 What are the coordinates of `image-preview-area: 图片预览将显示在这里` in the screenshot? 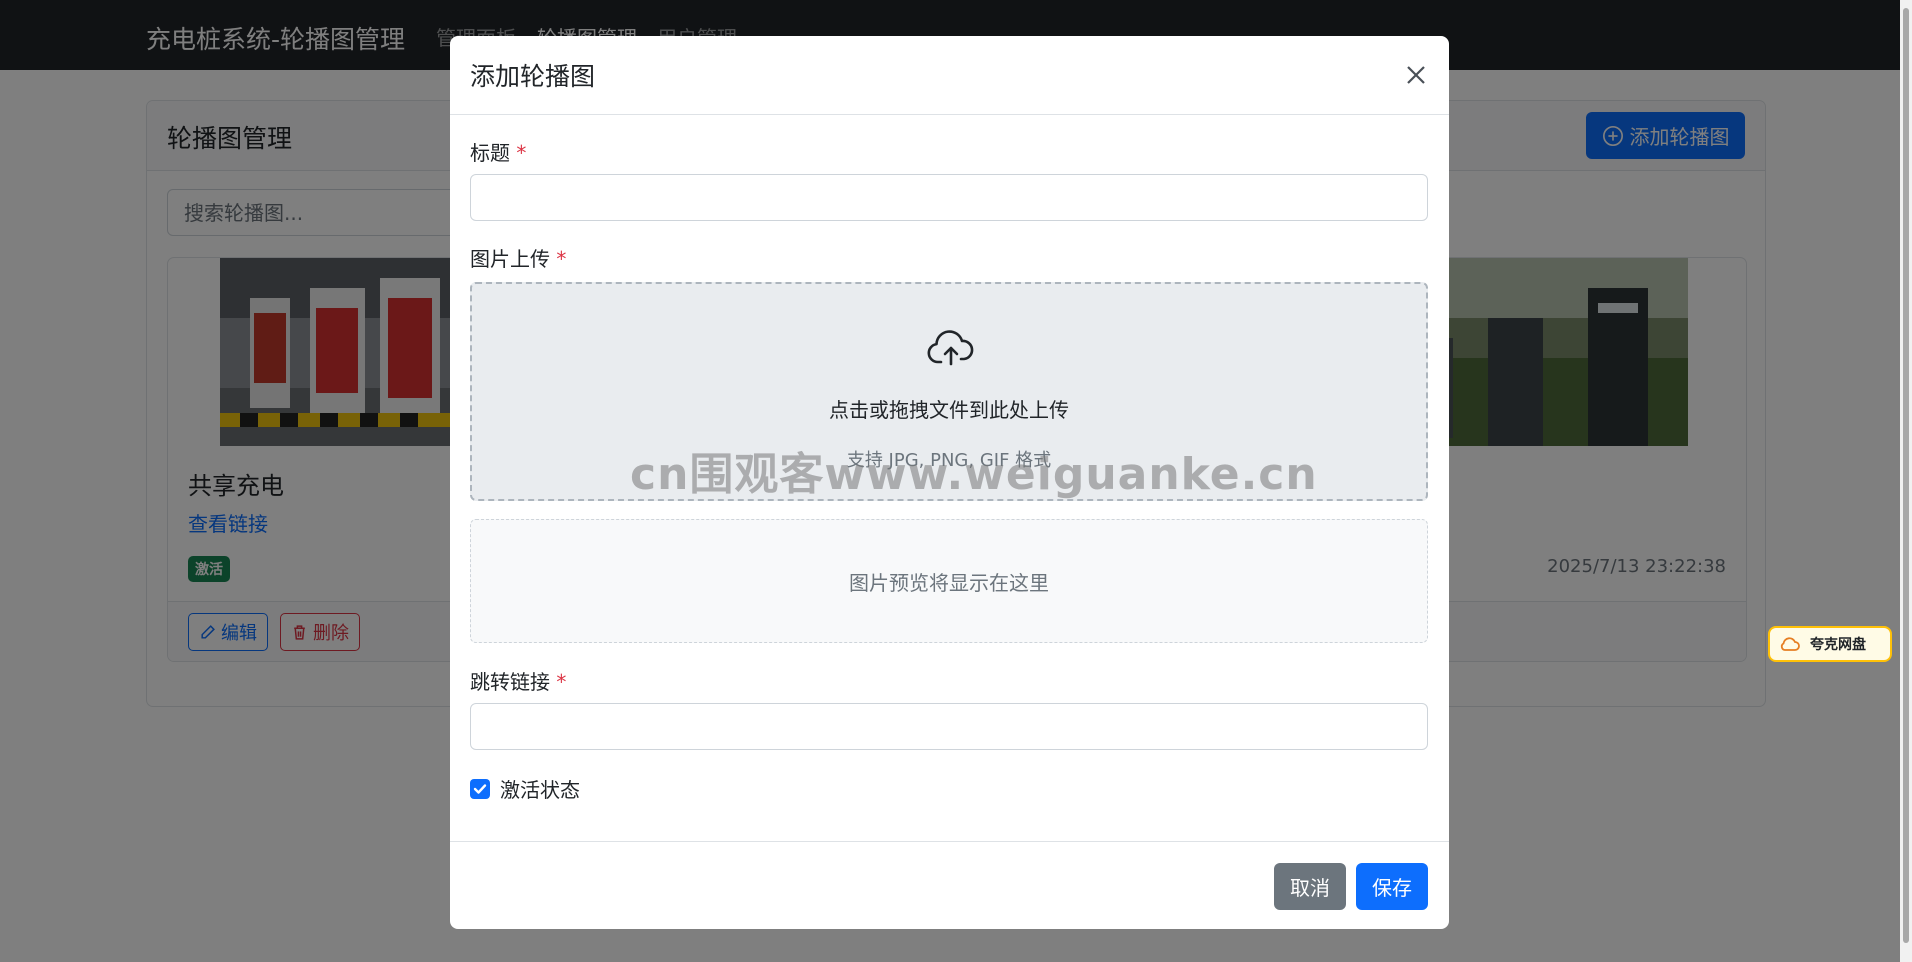 It's located at (949, 581).